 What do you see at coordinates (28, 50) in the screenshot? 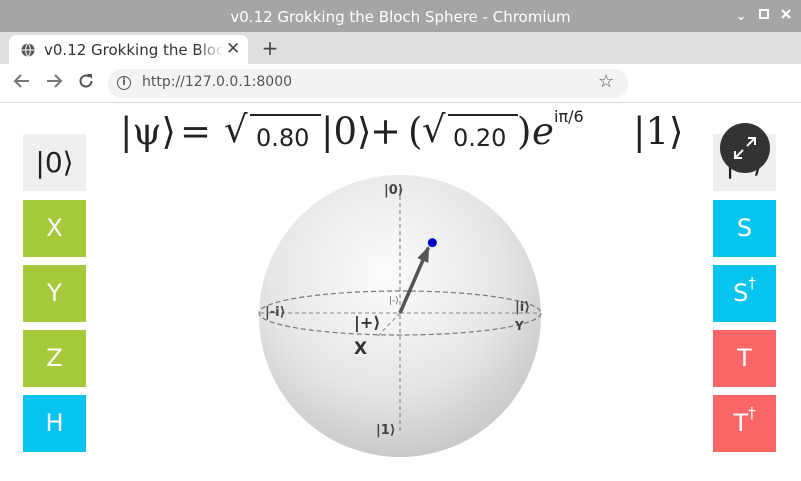
I see `globe-icon` at bounding box center [28, 50].